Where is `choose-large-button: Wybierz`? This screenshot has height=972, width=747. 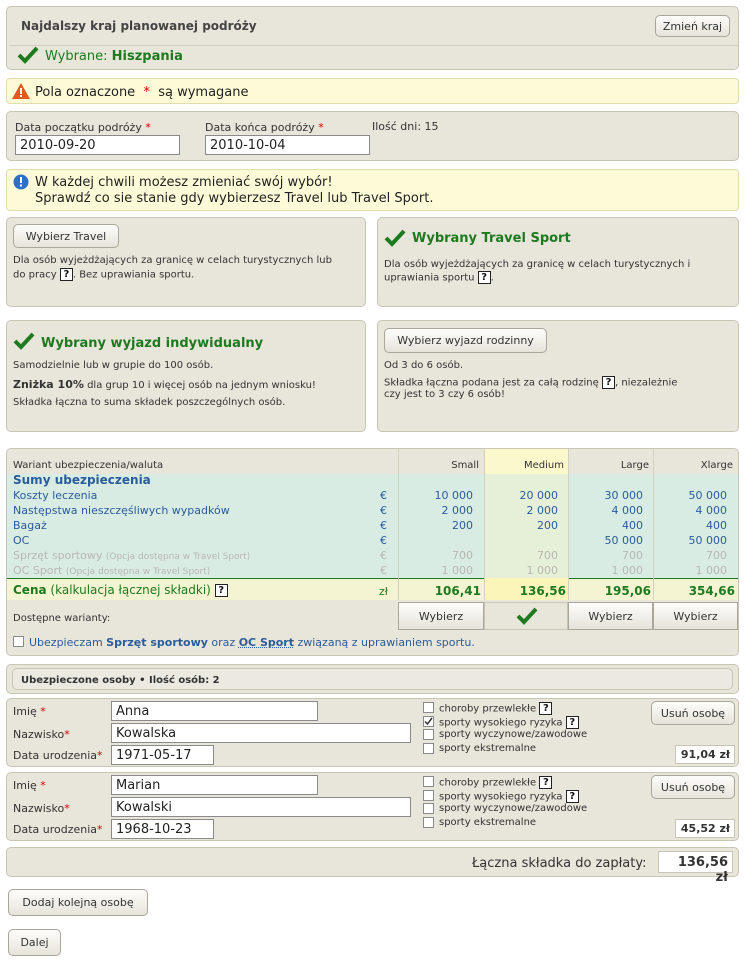
choose-large-button: Wybierz is located at coordinates (610, 616).